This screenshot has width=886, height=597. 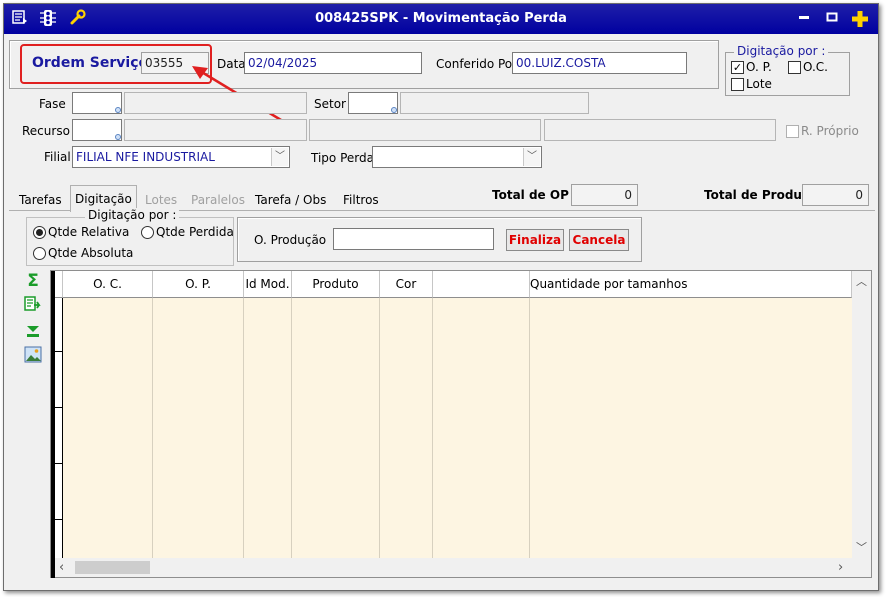 What do you see at coordinates (599, 240) in the screenshot?
I see `cancela-button: Cancela` at bounding box center [599, 240].